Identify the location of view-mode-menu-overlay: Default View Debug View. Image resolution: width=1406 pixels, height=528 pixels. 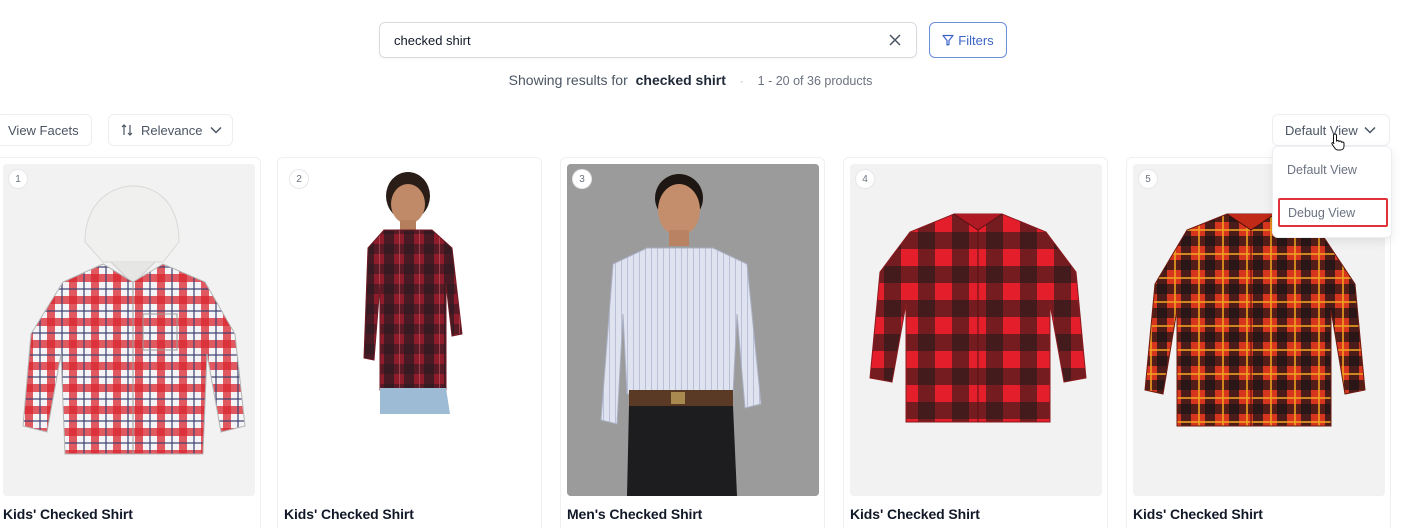
(1332, 192).